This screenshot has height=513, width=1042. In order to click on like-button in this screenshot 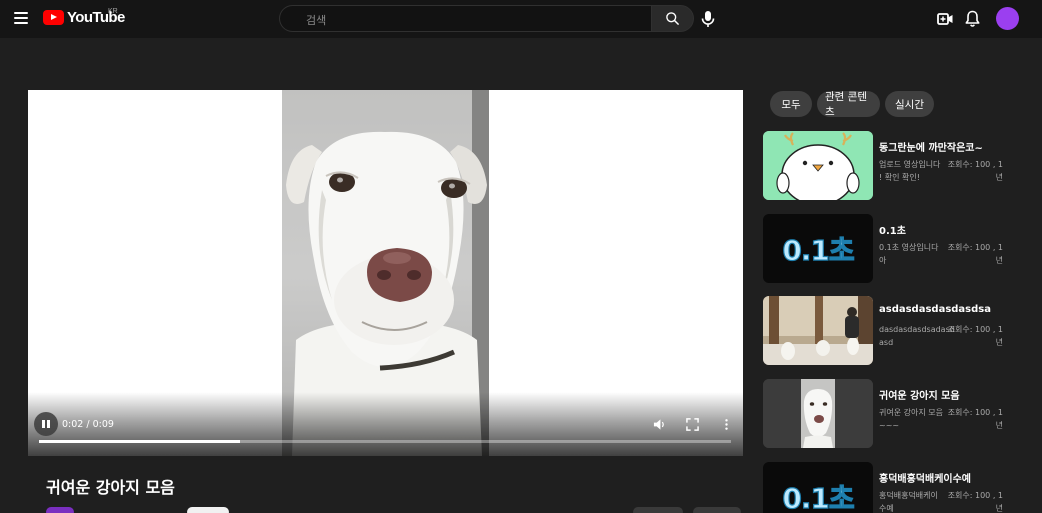, I will do `click(658, 510)`.